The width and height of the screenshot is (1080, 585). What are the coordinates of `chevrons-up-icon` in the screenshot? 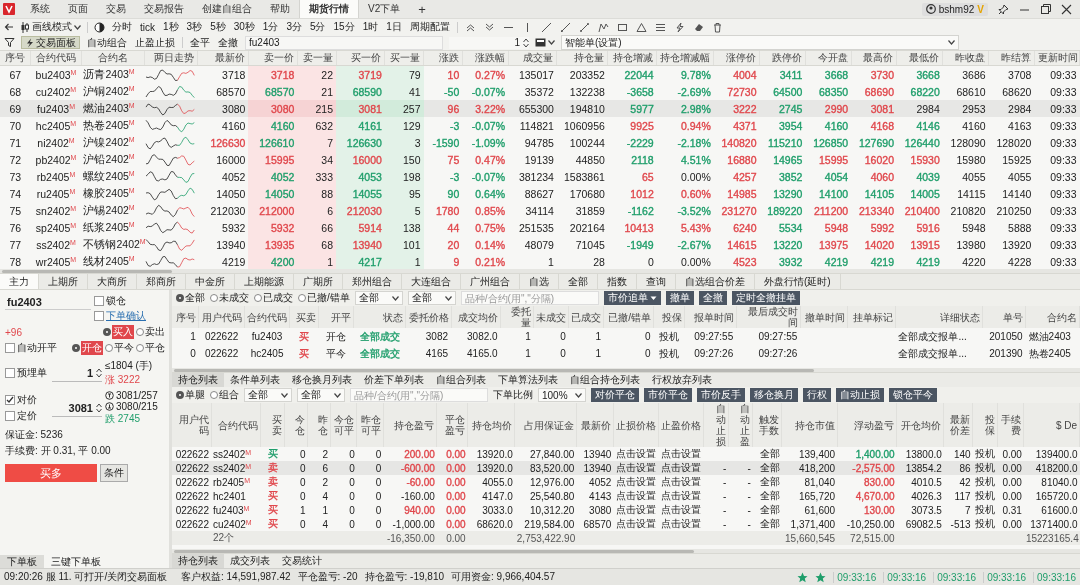 It's located at (470, 27).